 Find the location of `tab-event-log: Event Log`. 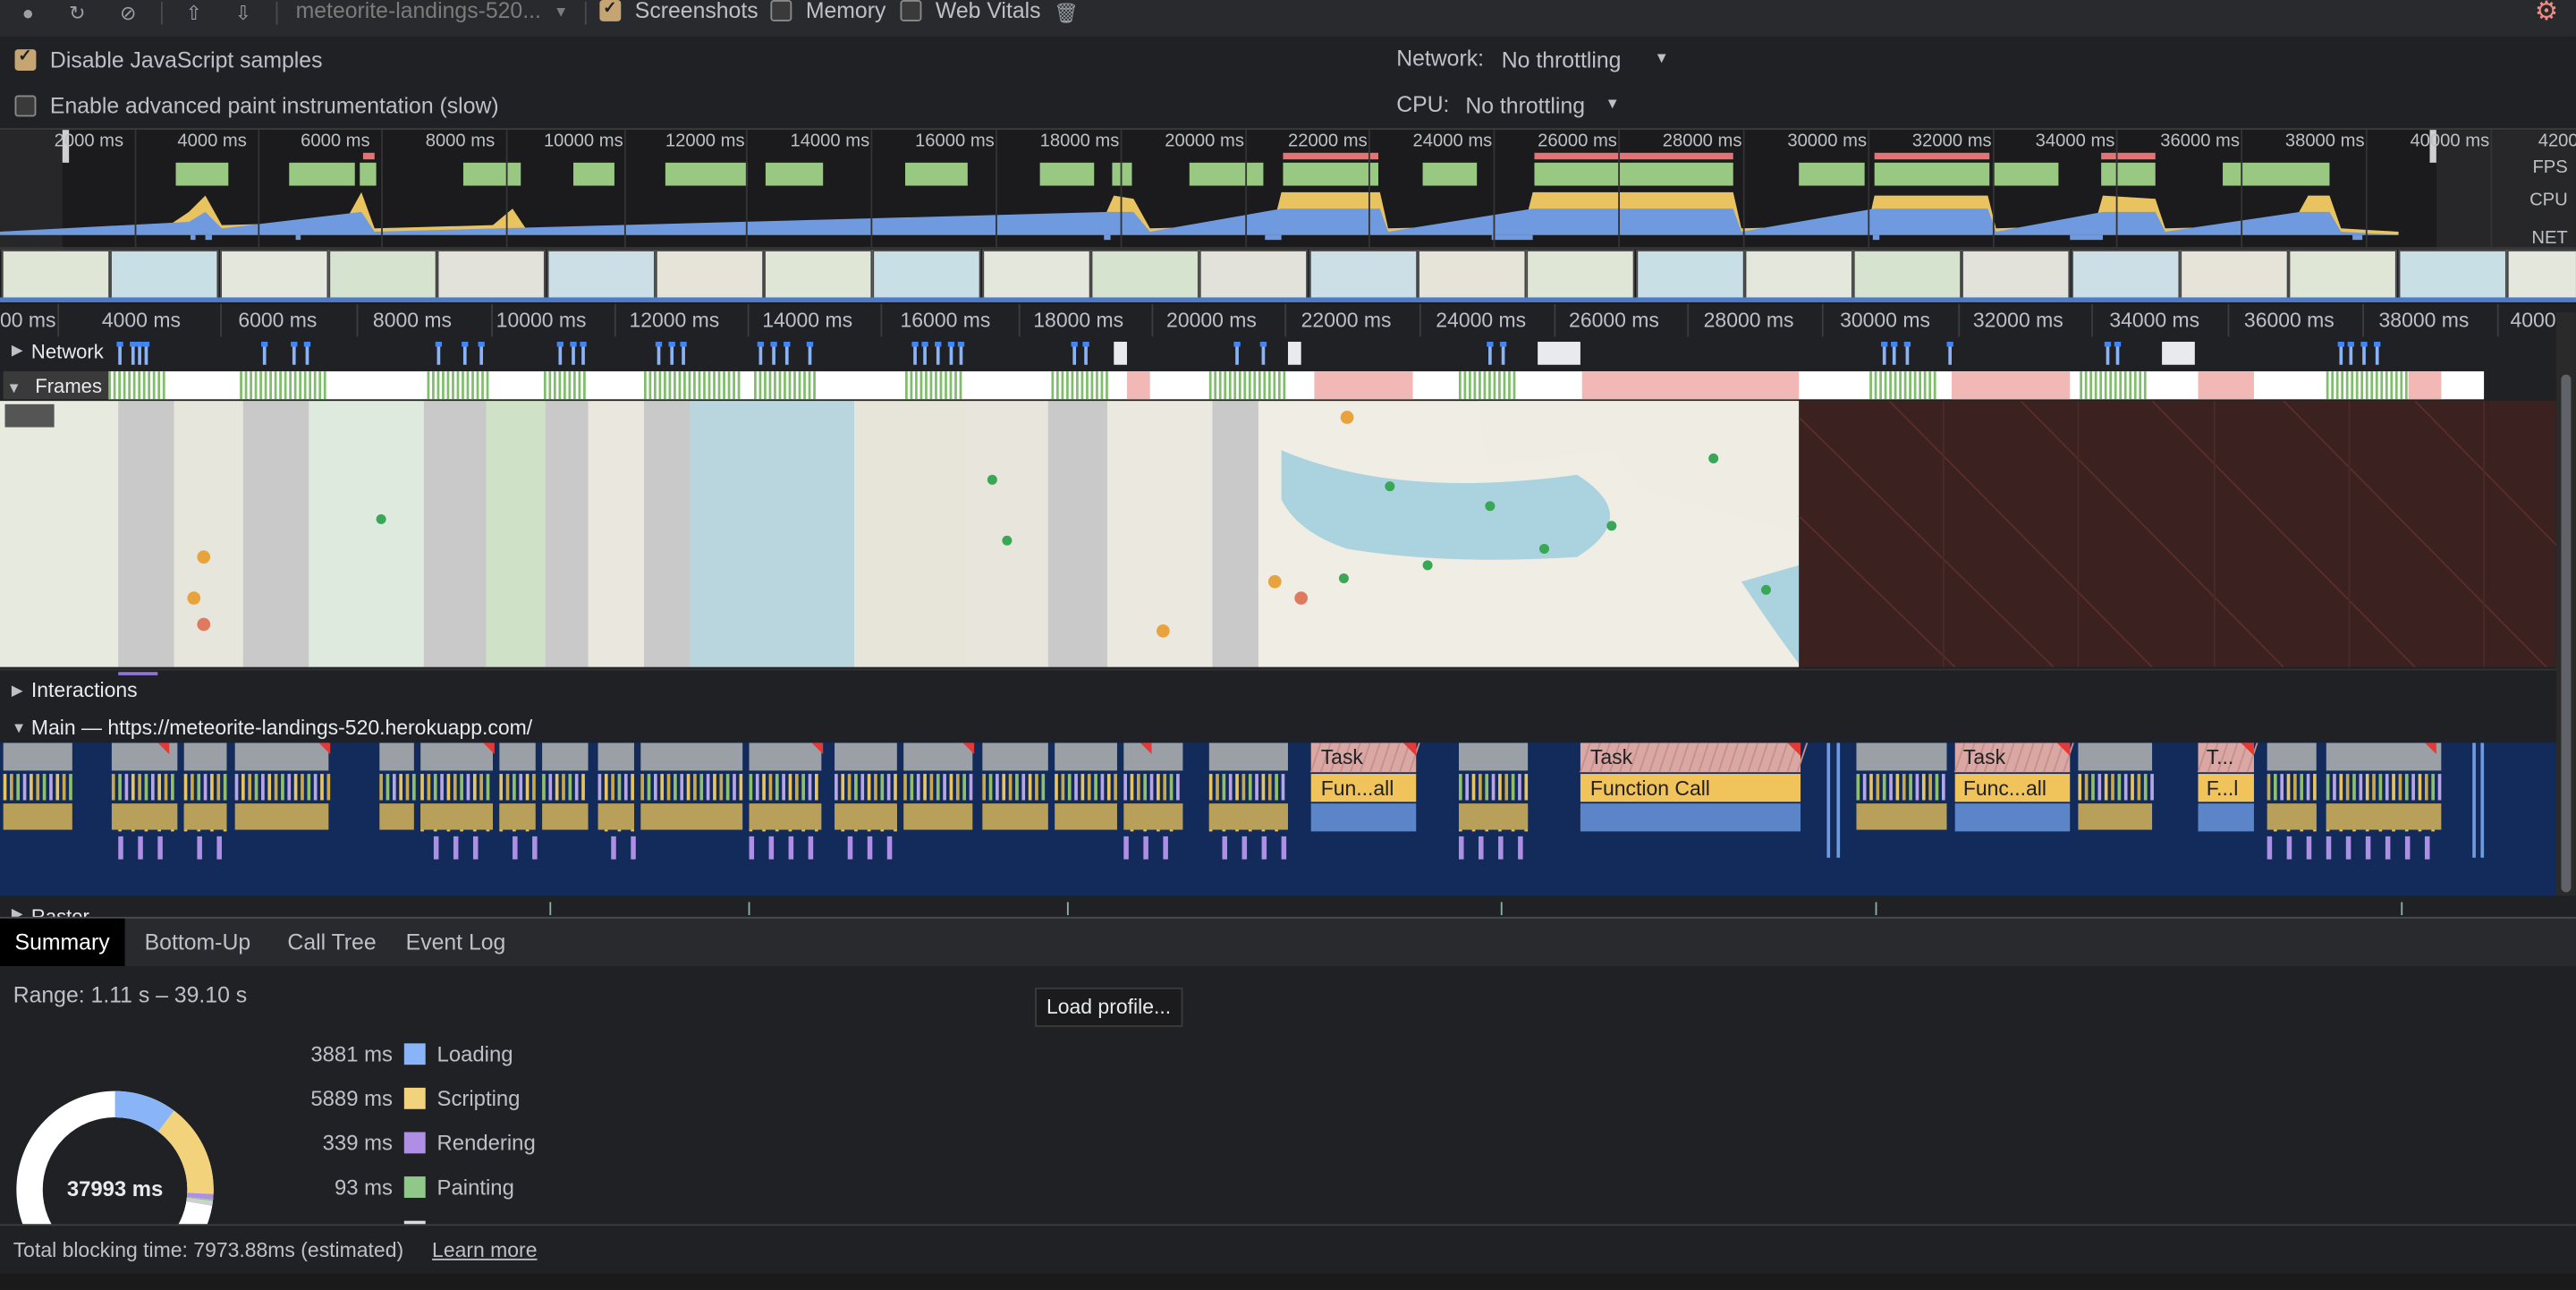

tab-event-log: Event Log is located at coordinates (456, 942).